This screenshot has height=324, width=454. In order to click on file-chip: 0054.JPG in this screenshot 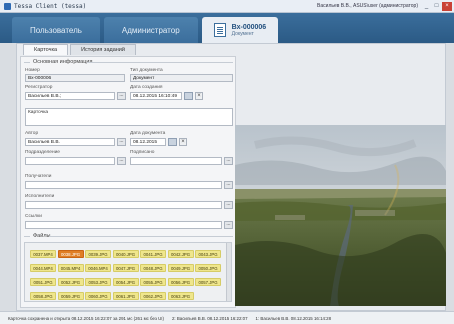, I will do `click(125, 282)`.